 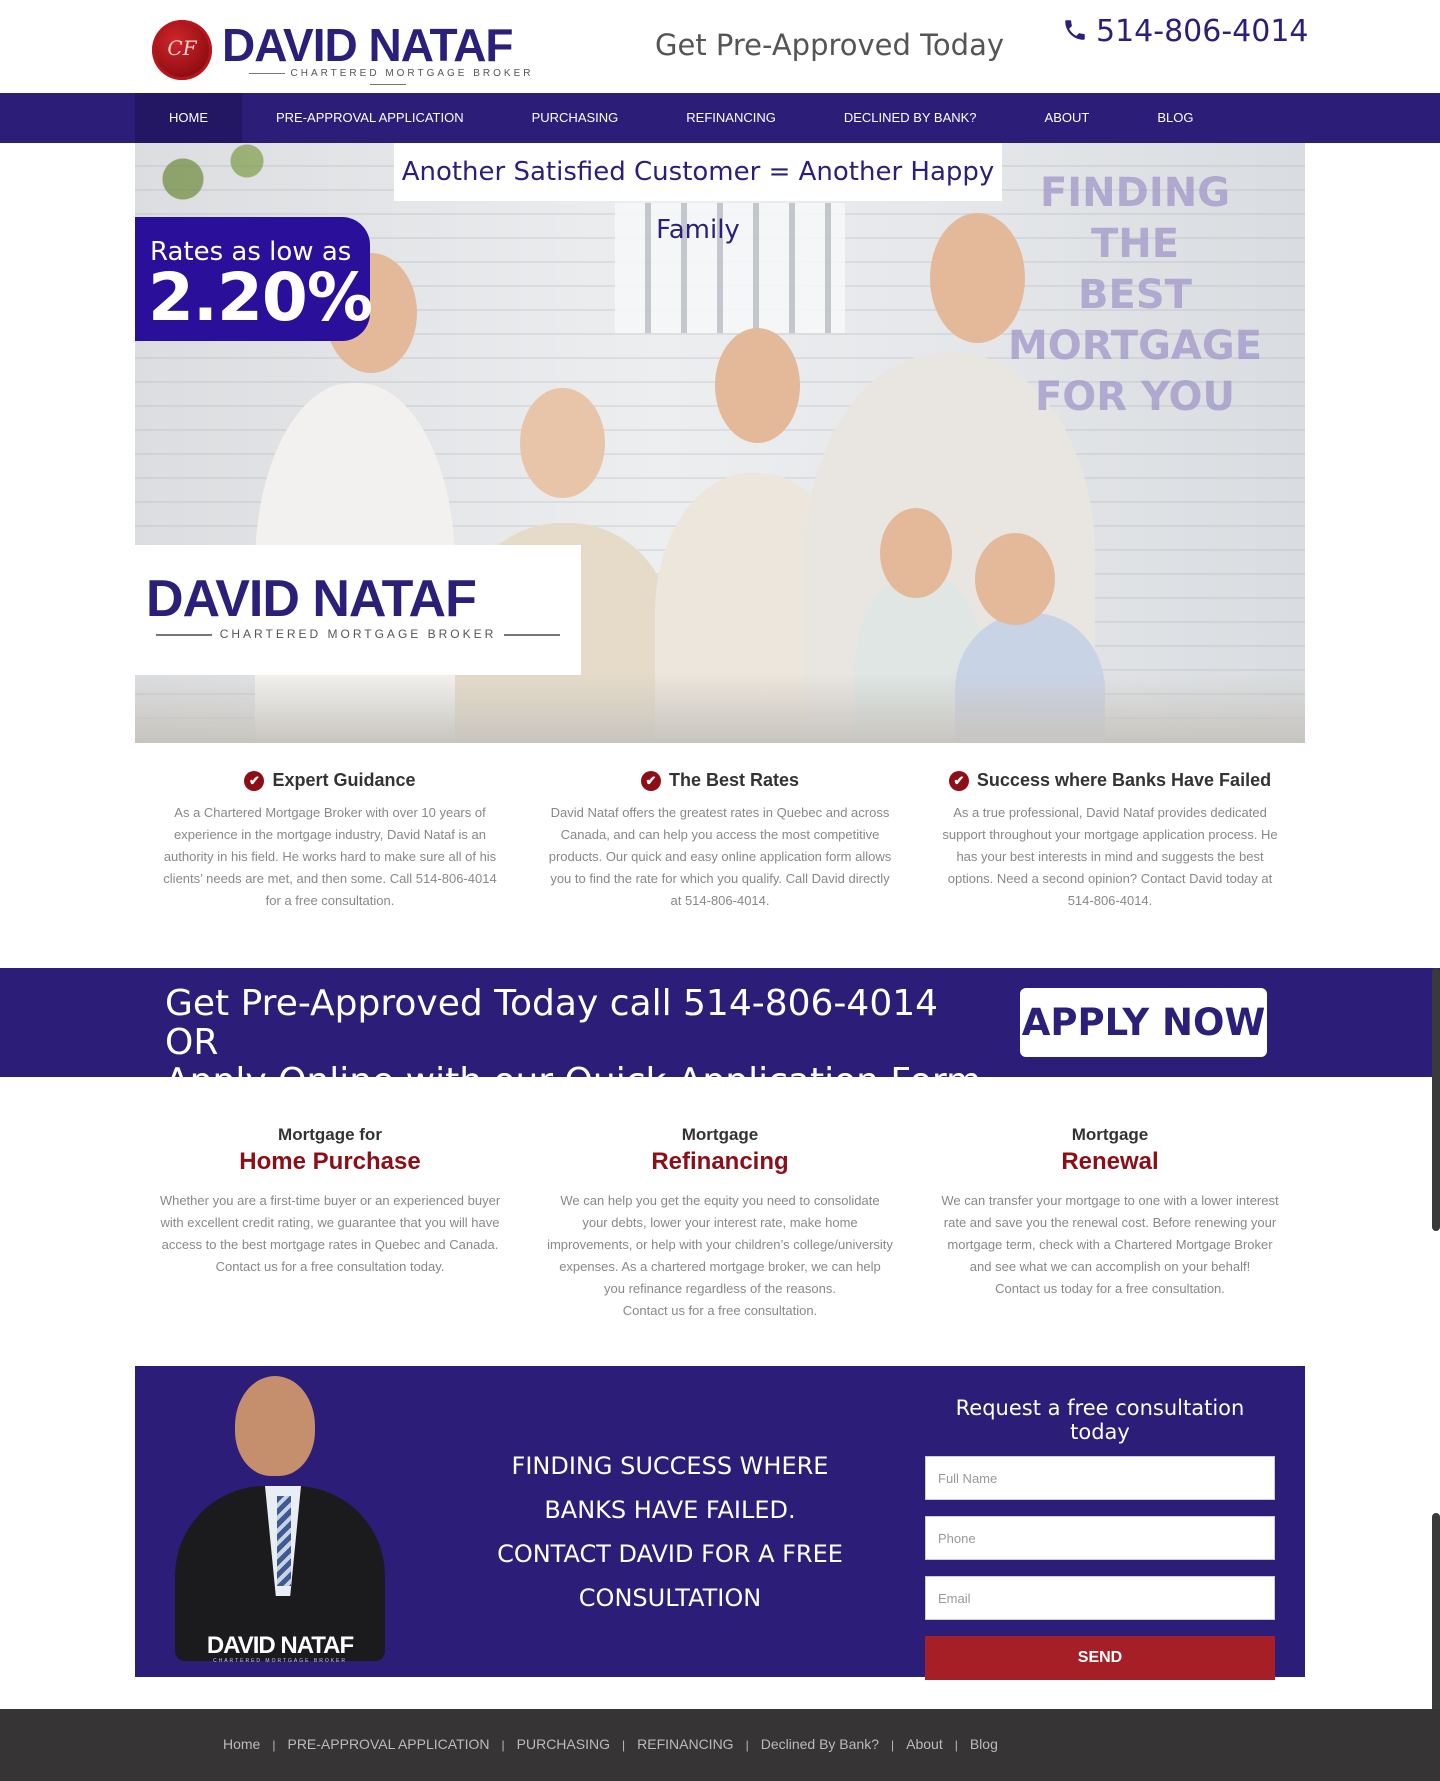 What do you see at coordinates (806, 1744) in the screenshot?
I see `footer-link-declined-by-bank: Declined By Bank?` at bounding box center [806, 1744].